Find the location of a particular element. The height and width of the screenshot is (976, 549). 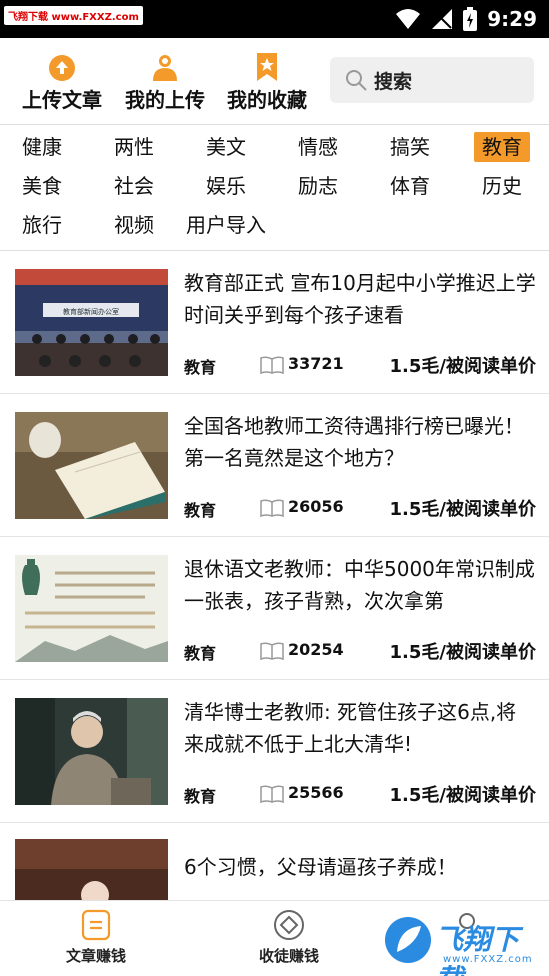

category-tab-sports: 体育 is located at coordinates (410, 186).